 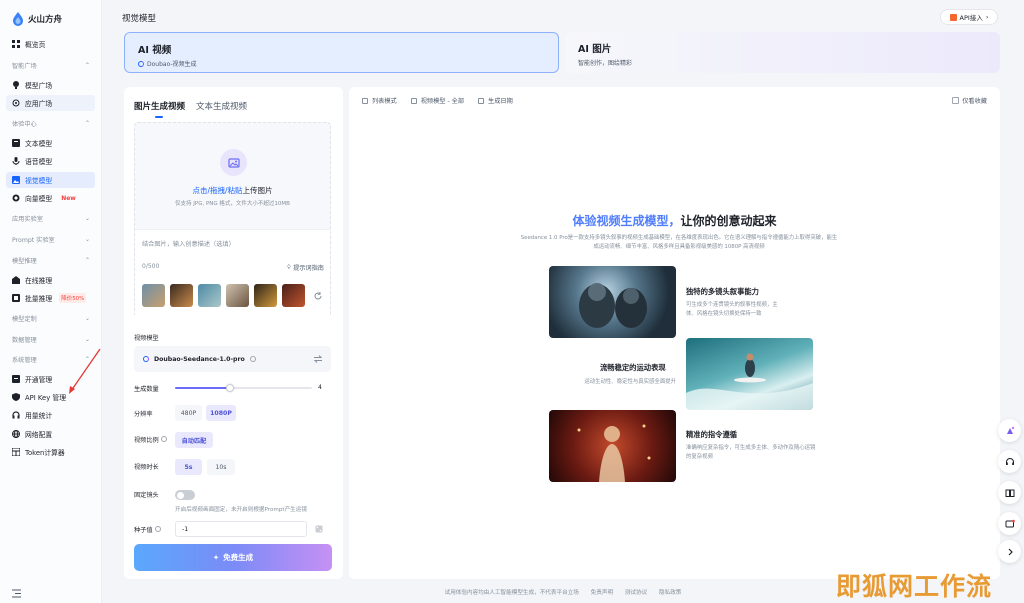 What do you see at coordinates (50, 198) in the screenshot?
I see `sidebar-item-vector-model: 向量模型 New` at bounding box center [50, 198].